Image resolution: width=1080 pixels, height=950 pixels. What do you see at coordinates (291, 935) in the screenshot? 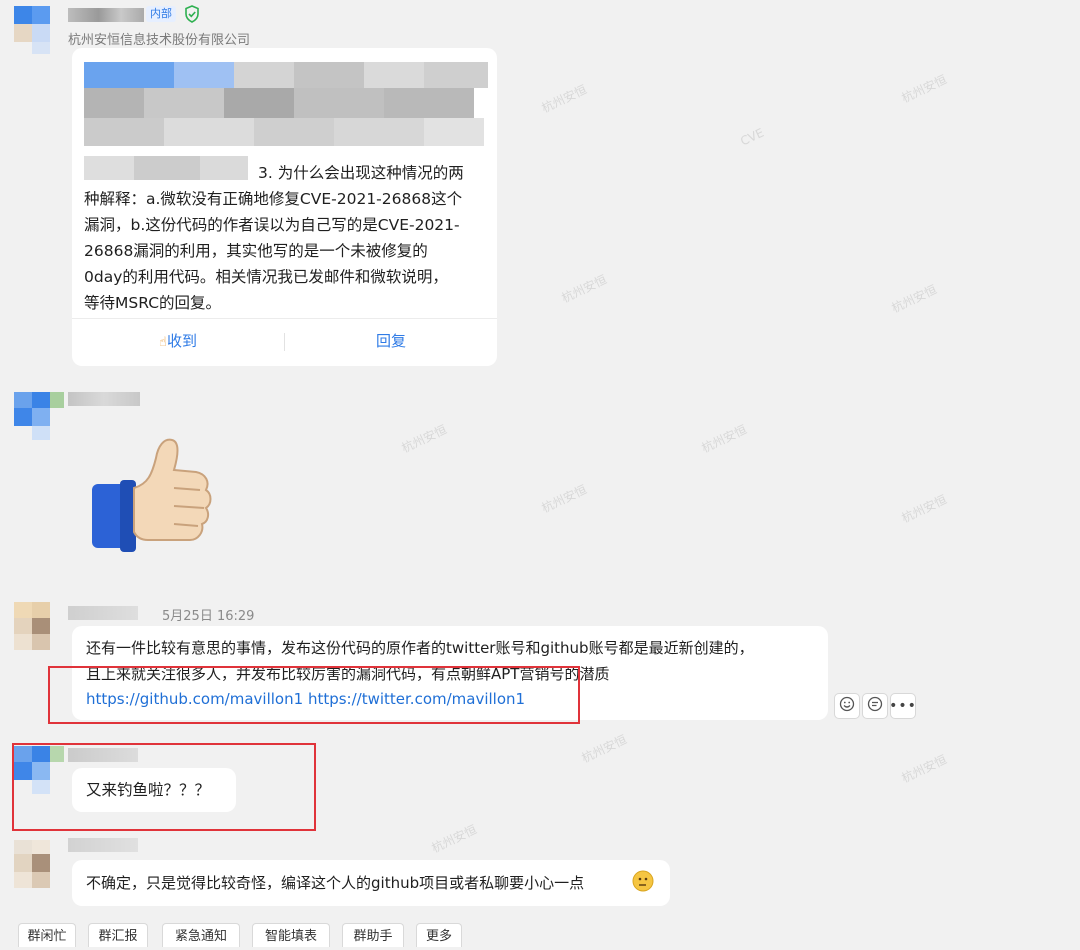
I see `toolbar-smart-form: 智能填表` at bounding box center [291, 935].